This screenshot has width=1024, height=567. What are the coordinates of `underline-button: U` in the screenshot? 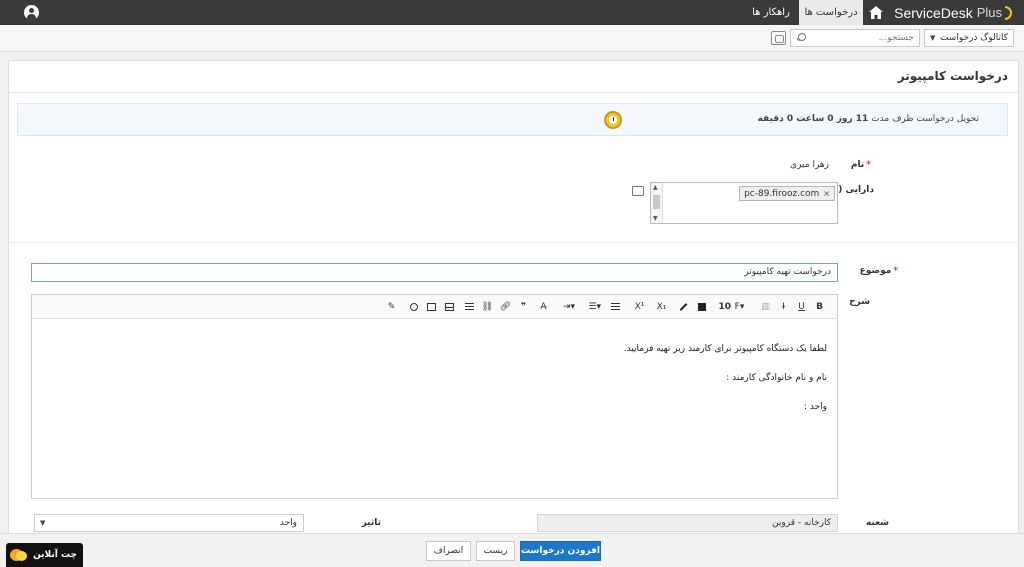 It's located at (801, 306).